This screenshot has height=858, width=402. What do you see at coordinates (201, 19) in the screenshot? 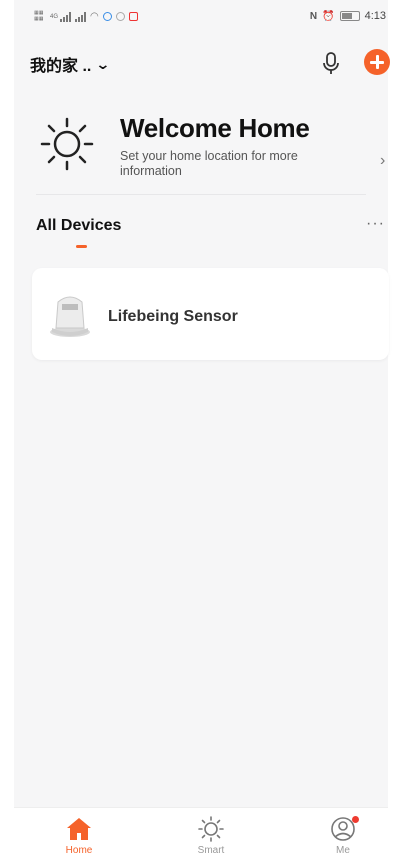
I see `status-bar: ▦▦ ▦▦ 4G ◠ N ⏰ 4:13` at bounding box center [201, 19].